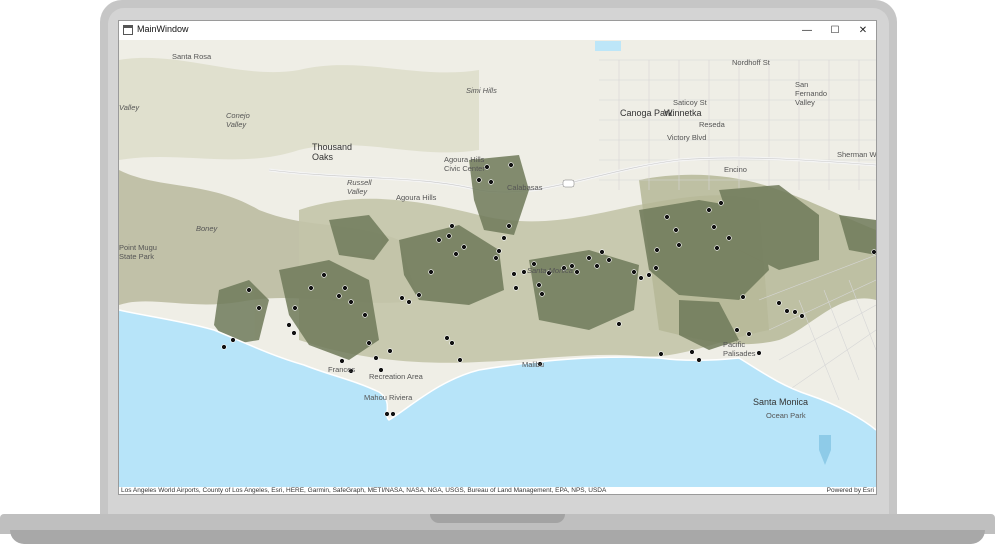  What do you see at coordinates (786, 415) in the screenshot?
I see `label-ocean-park: Ocean Park` at bounding box center [786, 415].